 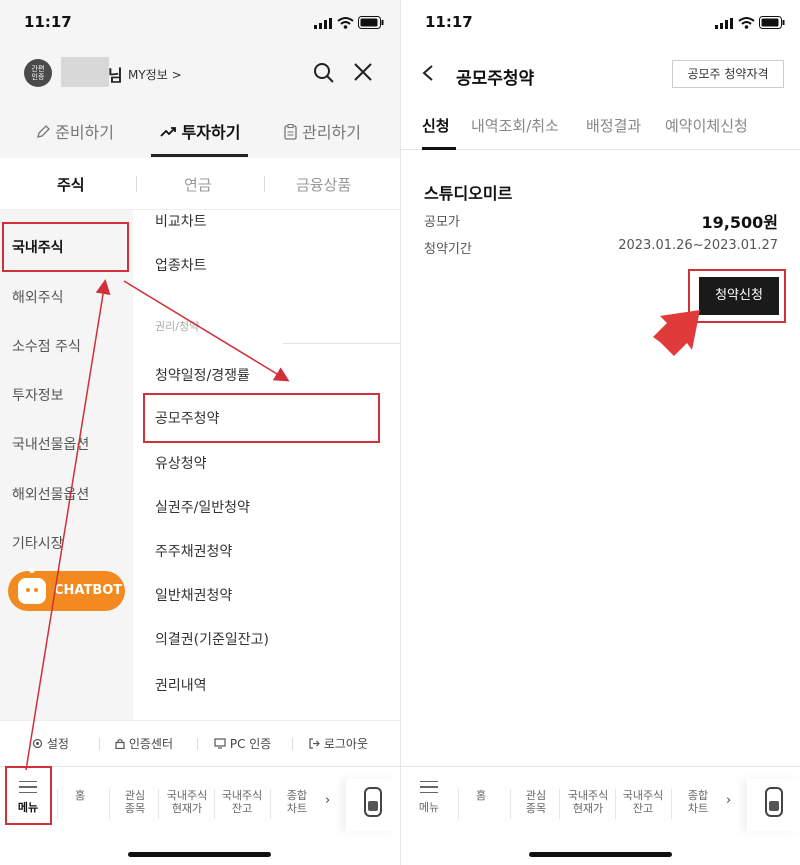 I want to click on pc-auth-link: PC 인증, so click(x=242, y=743).